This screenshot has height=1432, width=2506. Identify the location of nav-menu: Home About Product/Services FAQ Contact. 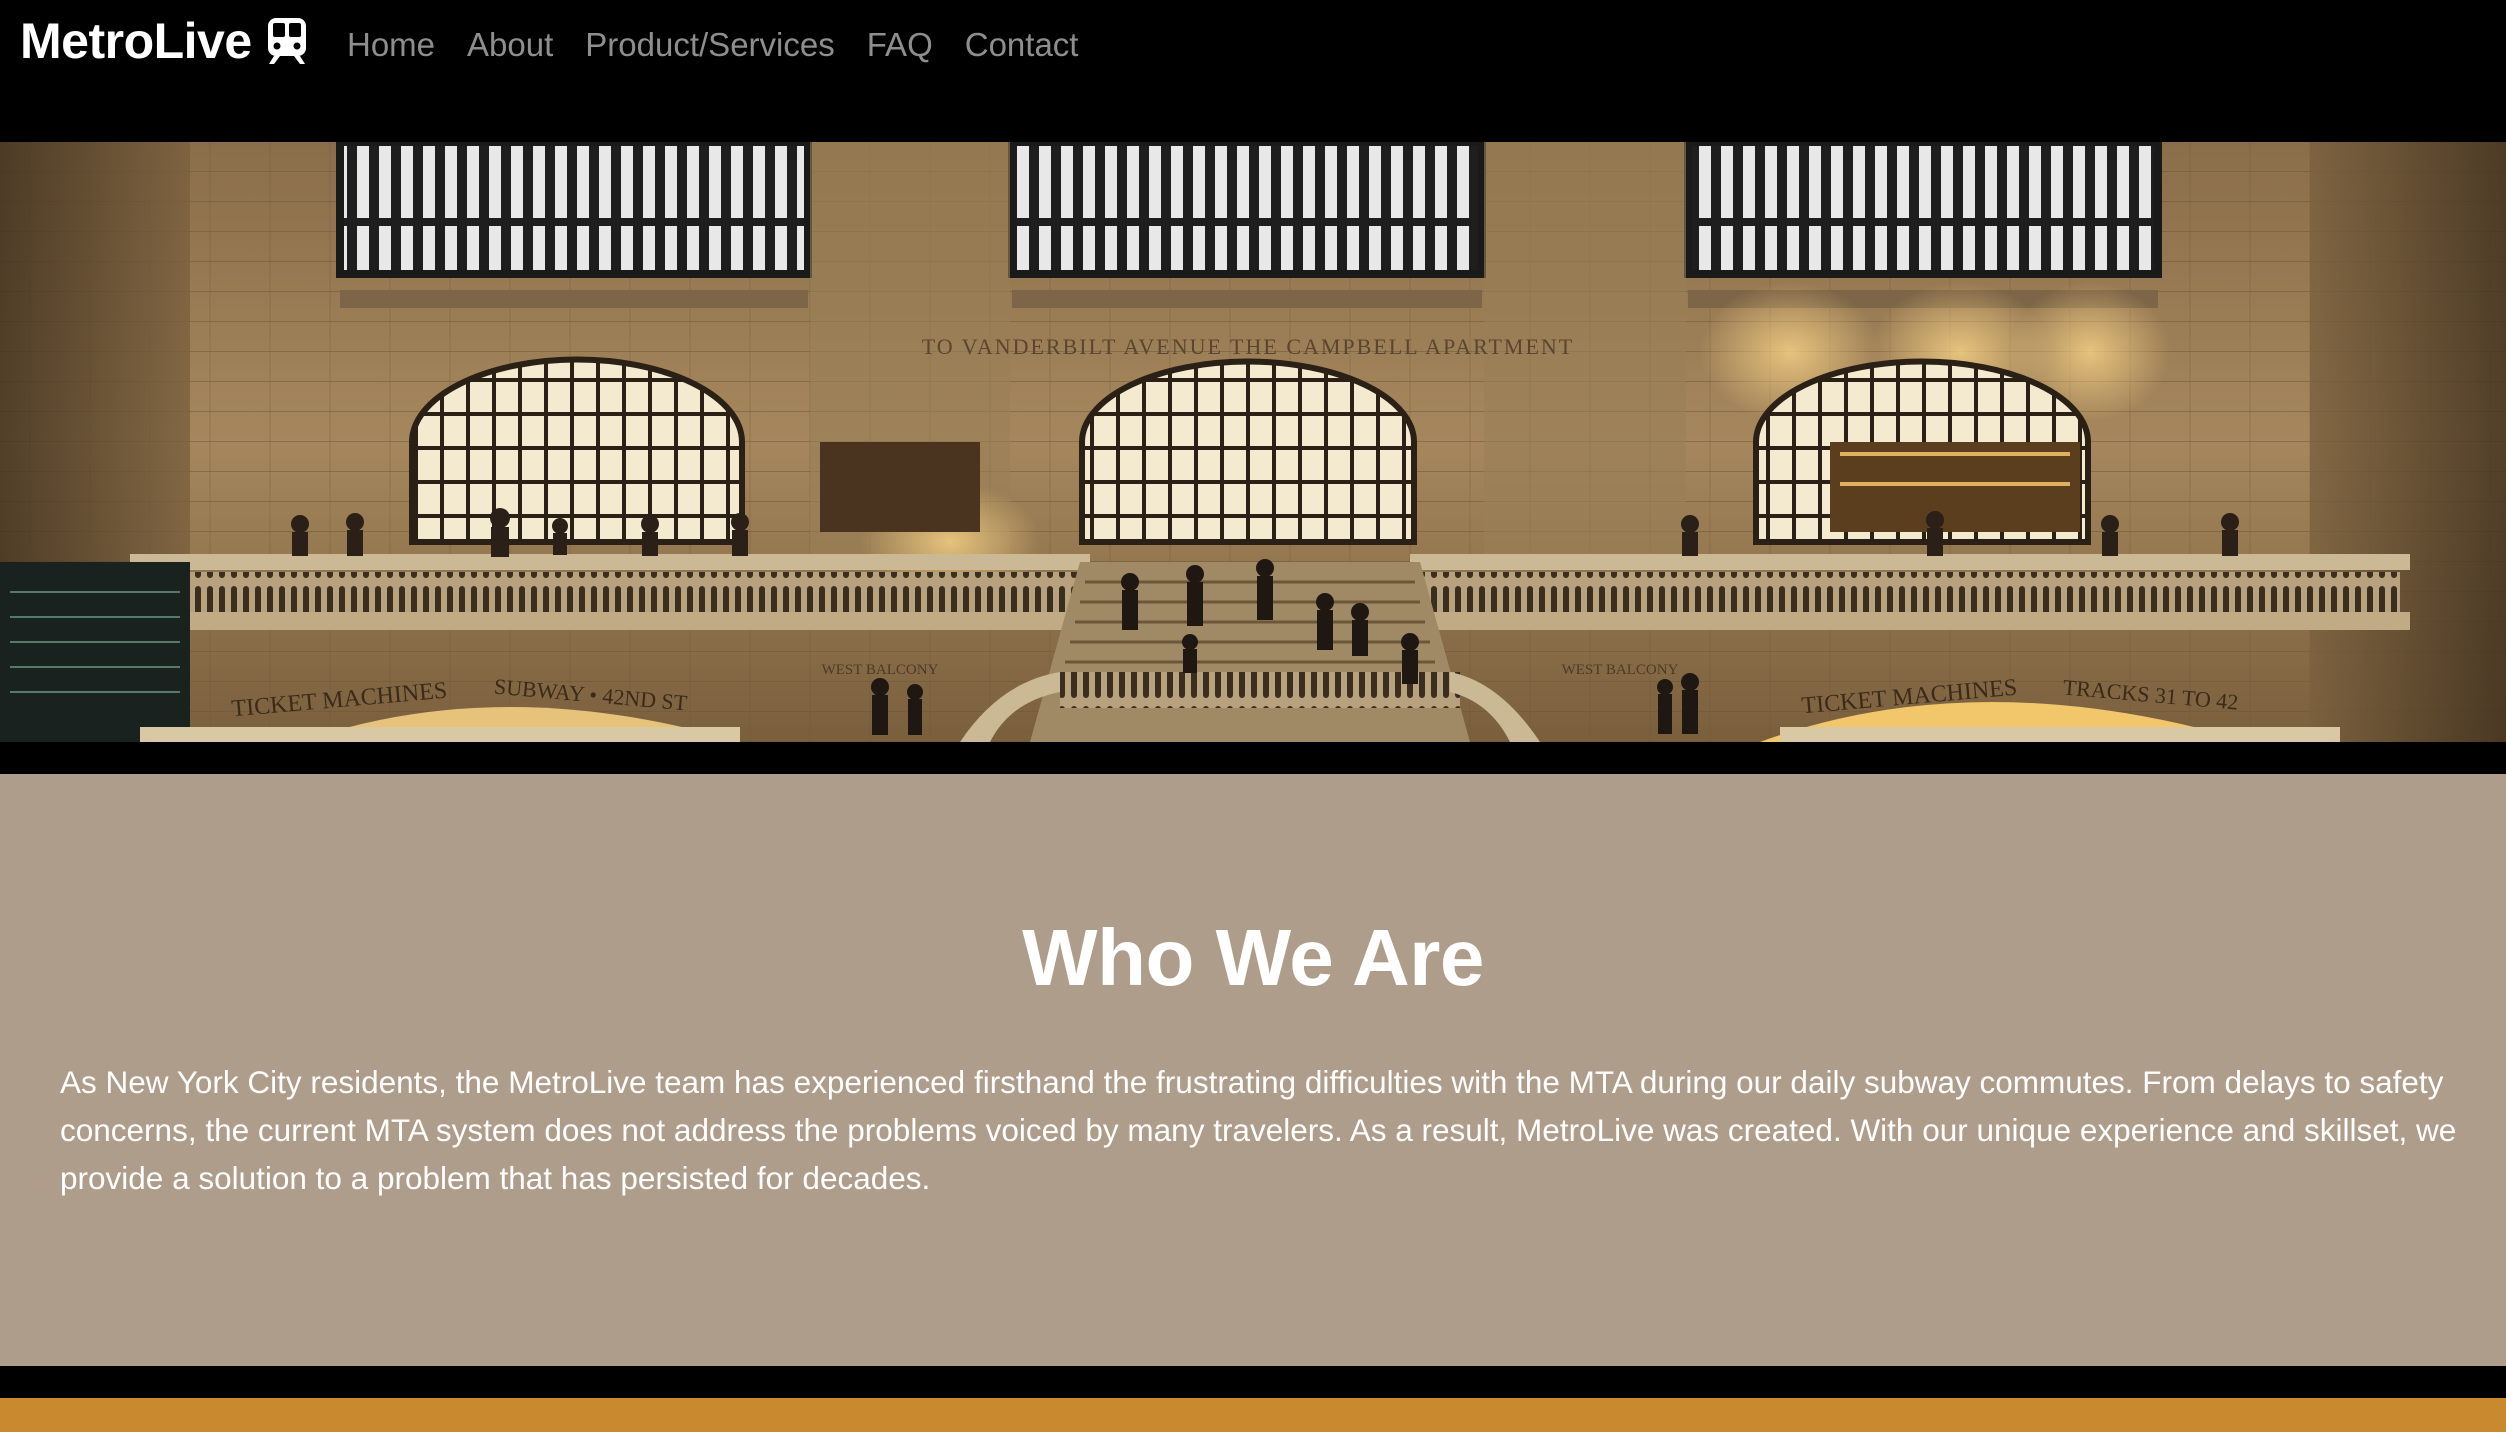
(712, 45).